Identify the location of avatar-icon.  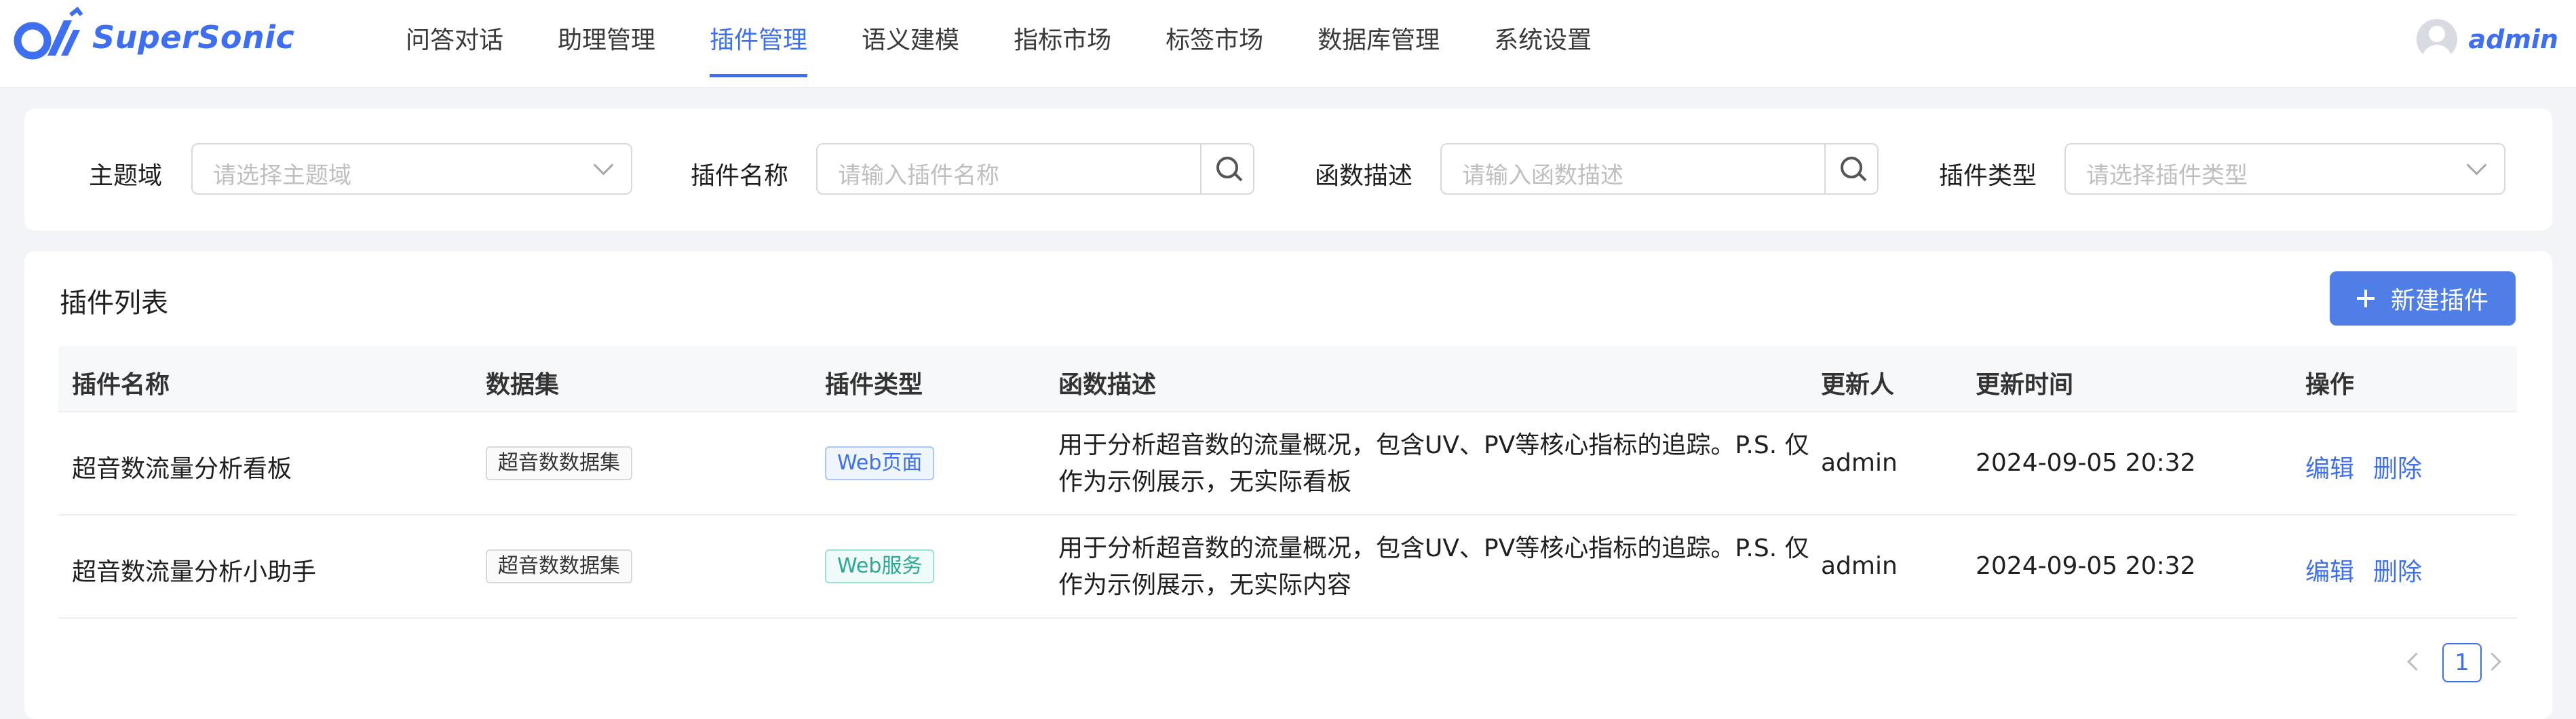
(2437, 39).